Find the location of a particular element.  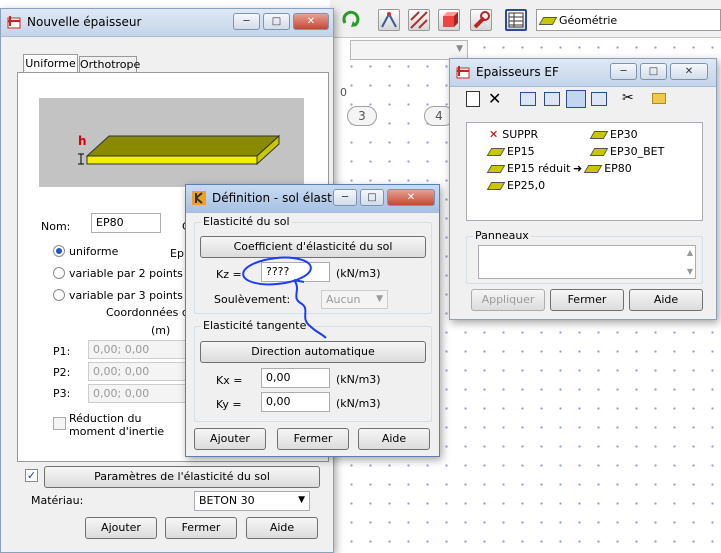

list-item-label: EP15 is located at coordinates (521, 151).